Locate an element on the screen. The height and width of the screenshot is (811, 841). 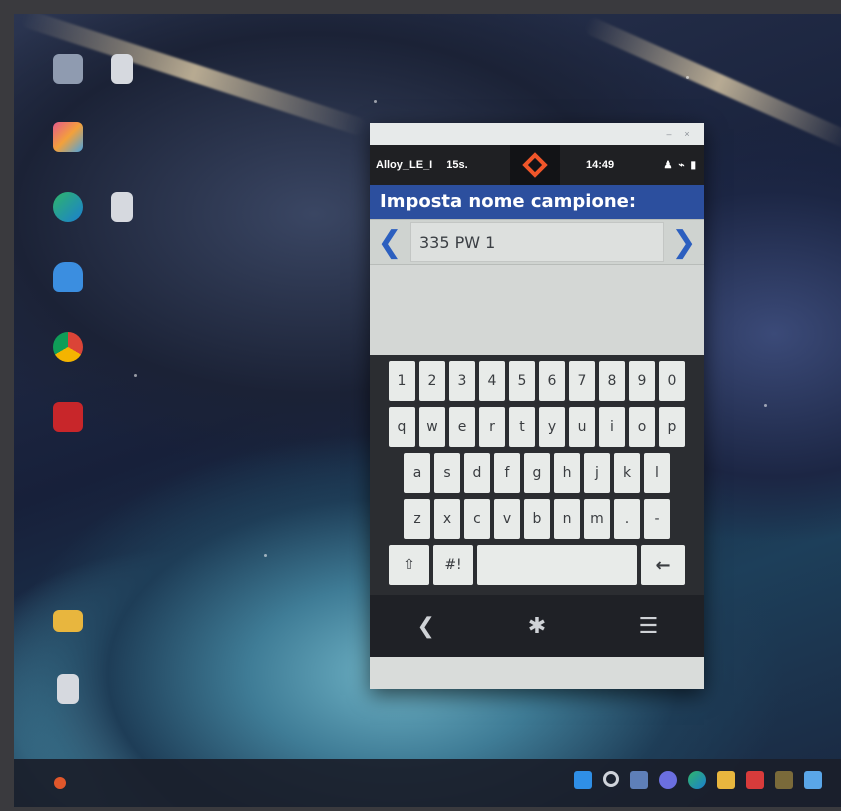
space-key is located at coordinates (557, 565).